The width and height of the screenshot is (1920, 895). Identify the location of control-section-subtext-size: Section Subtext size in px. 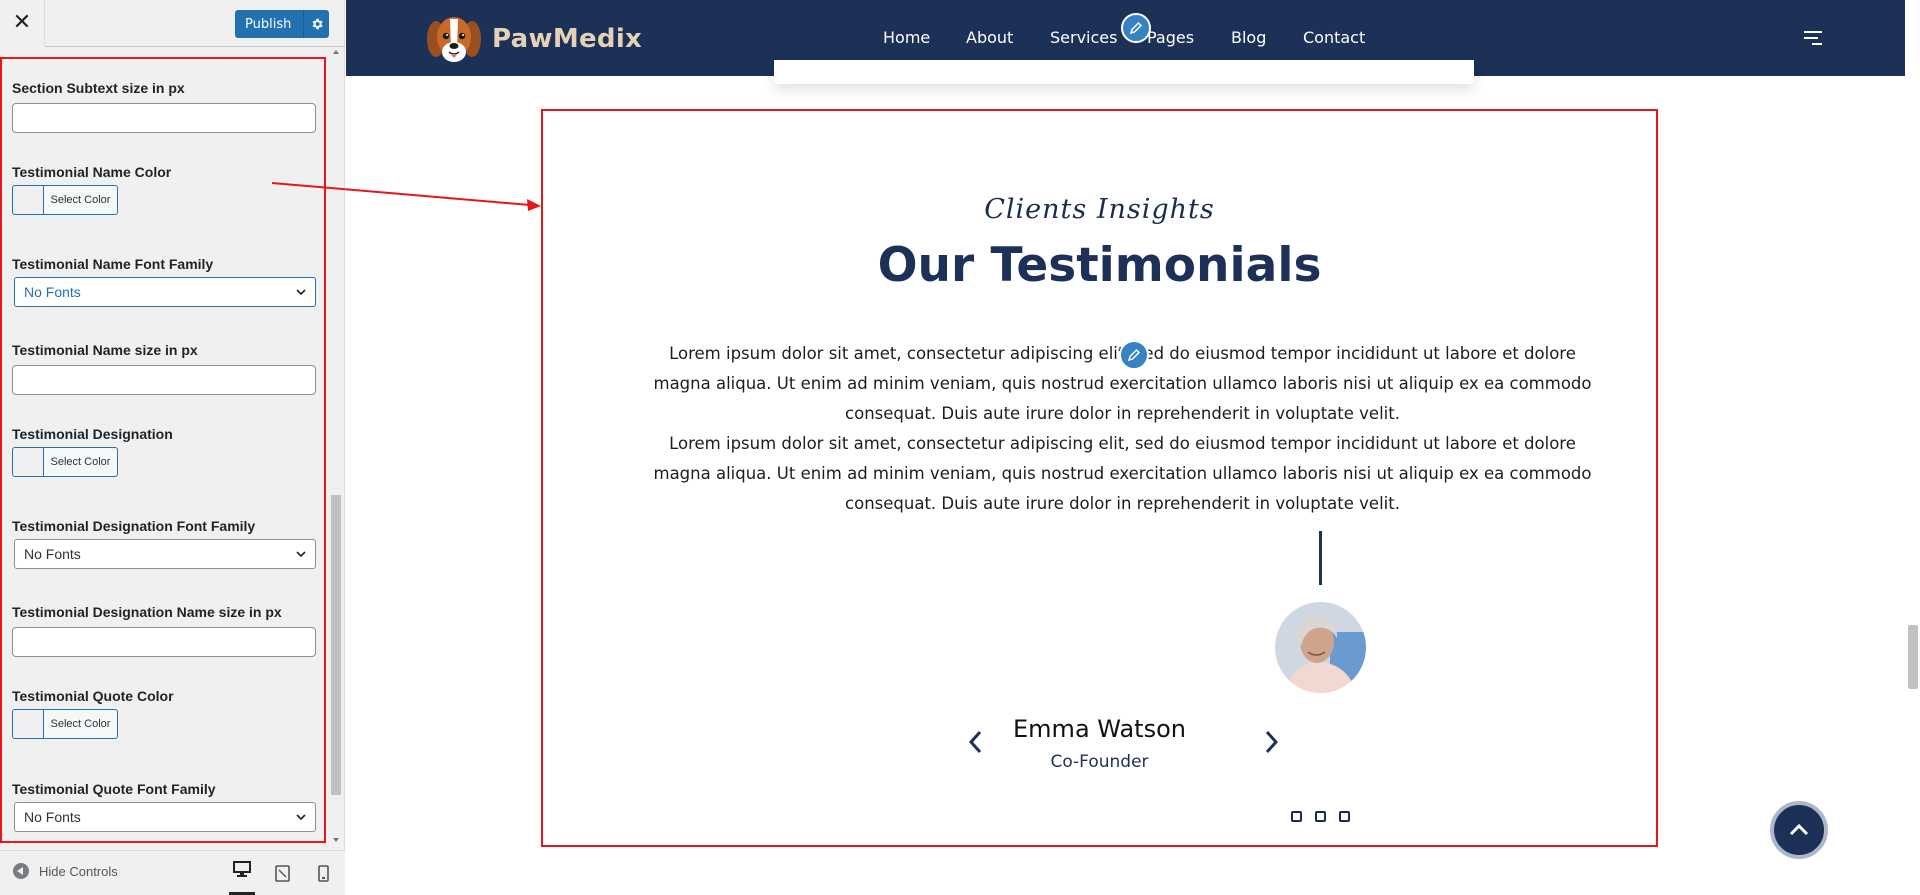
(165, 106).